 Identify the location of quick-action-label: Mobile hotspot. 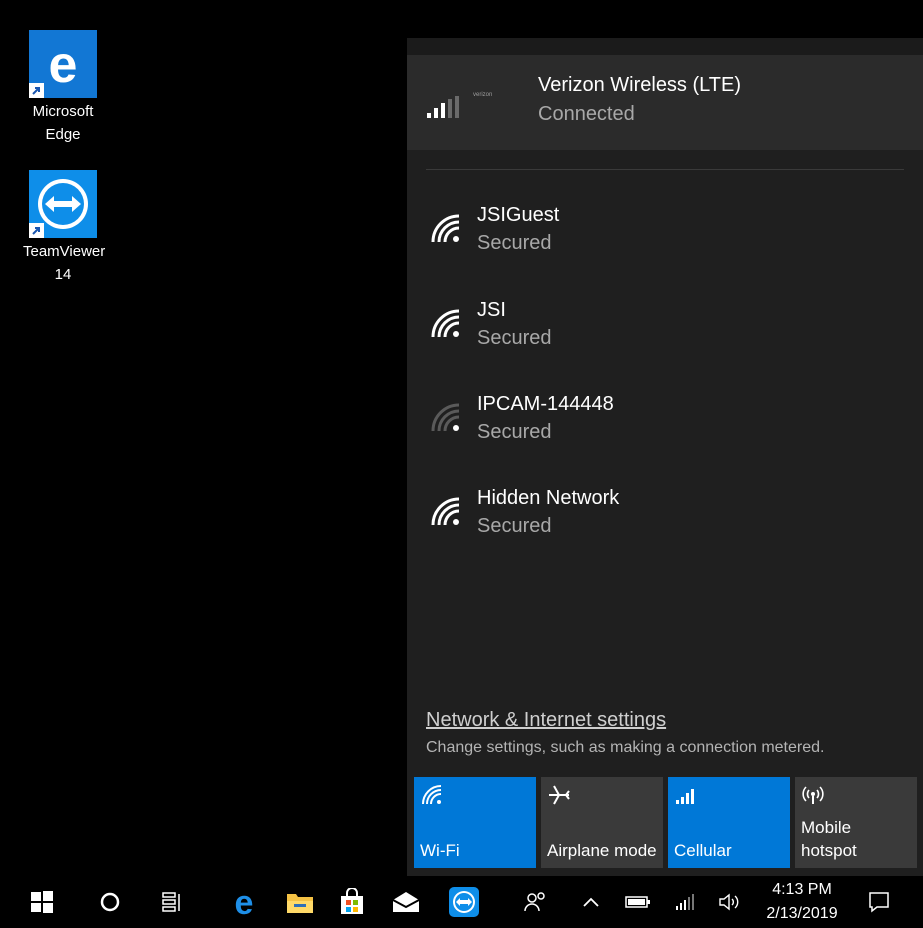
(829, 839).